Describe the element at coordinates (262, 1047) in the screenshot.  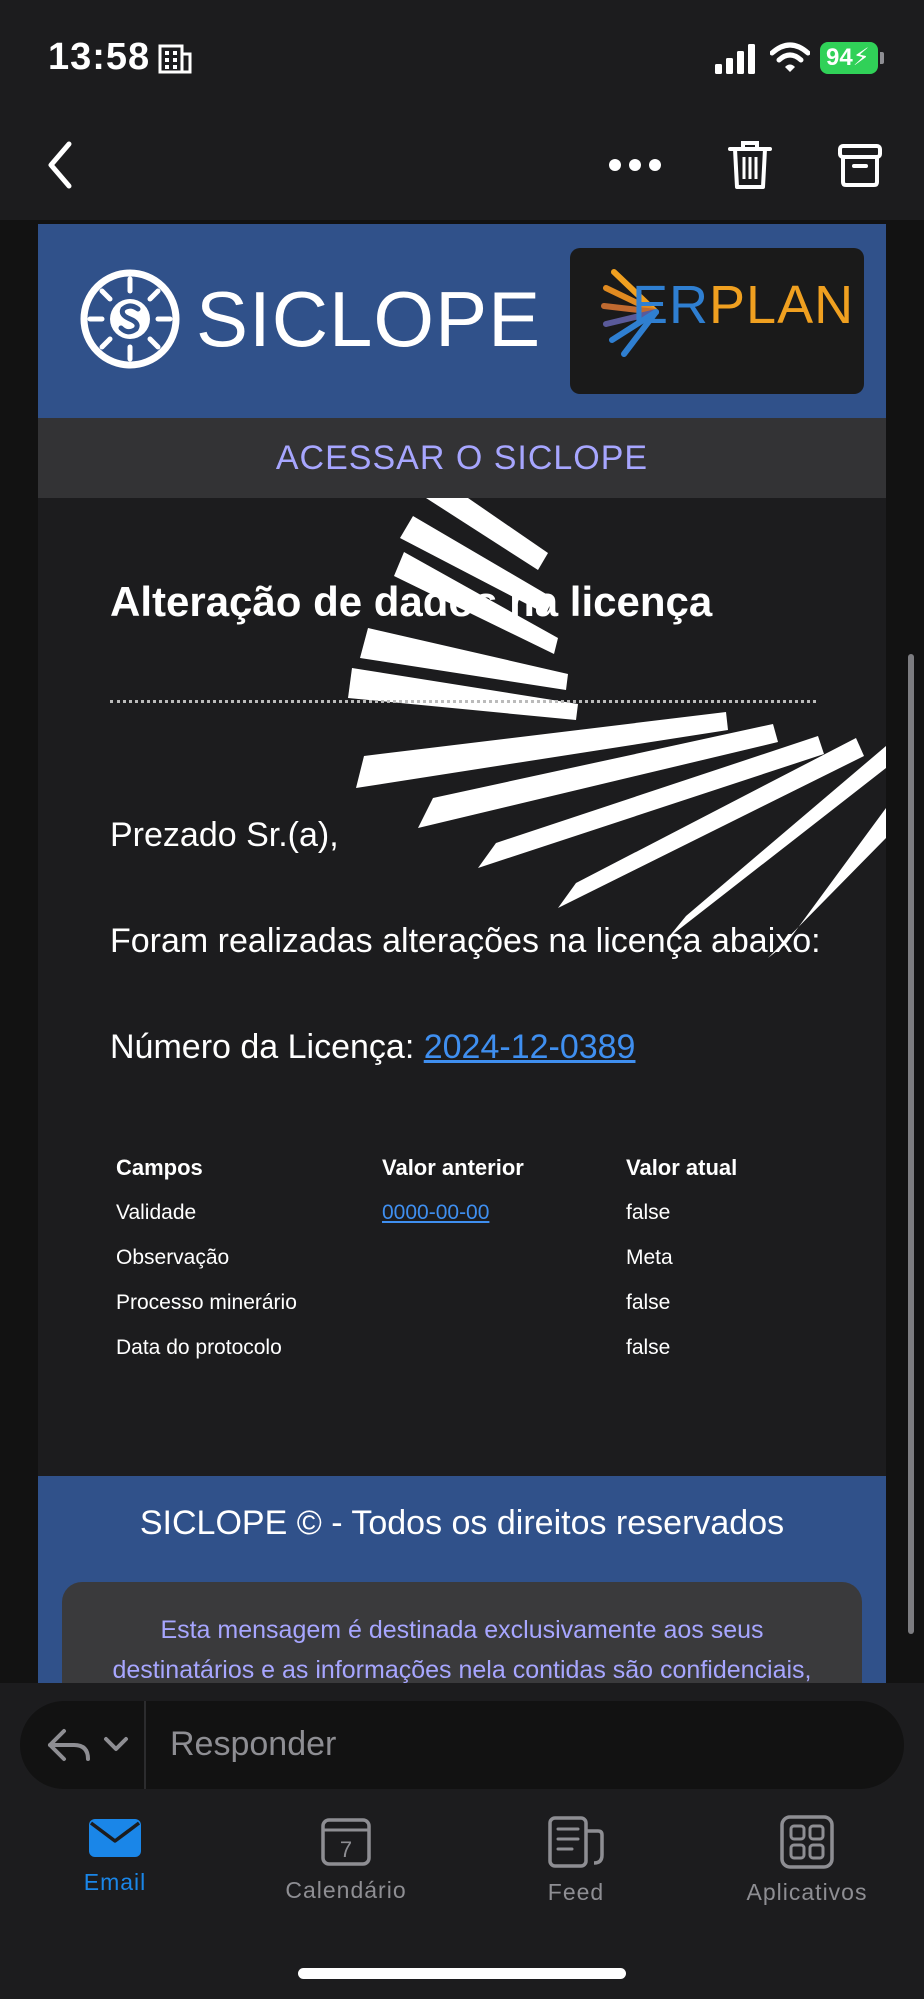
I see `license-label: Número da Licença:` at that location.